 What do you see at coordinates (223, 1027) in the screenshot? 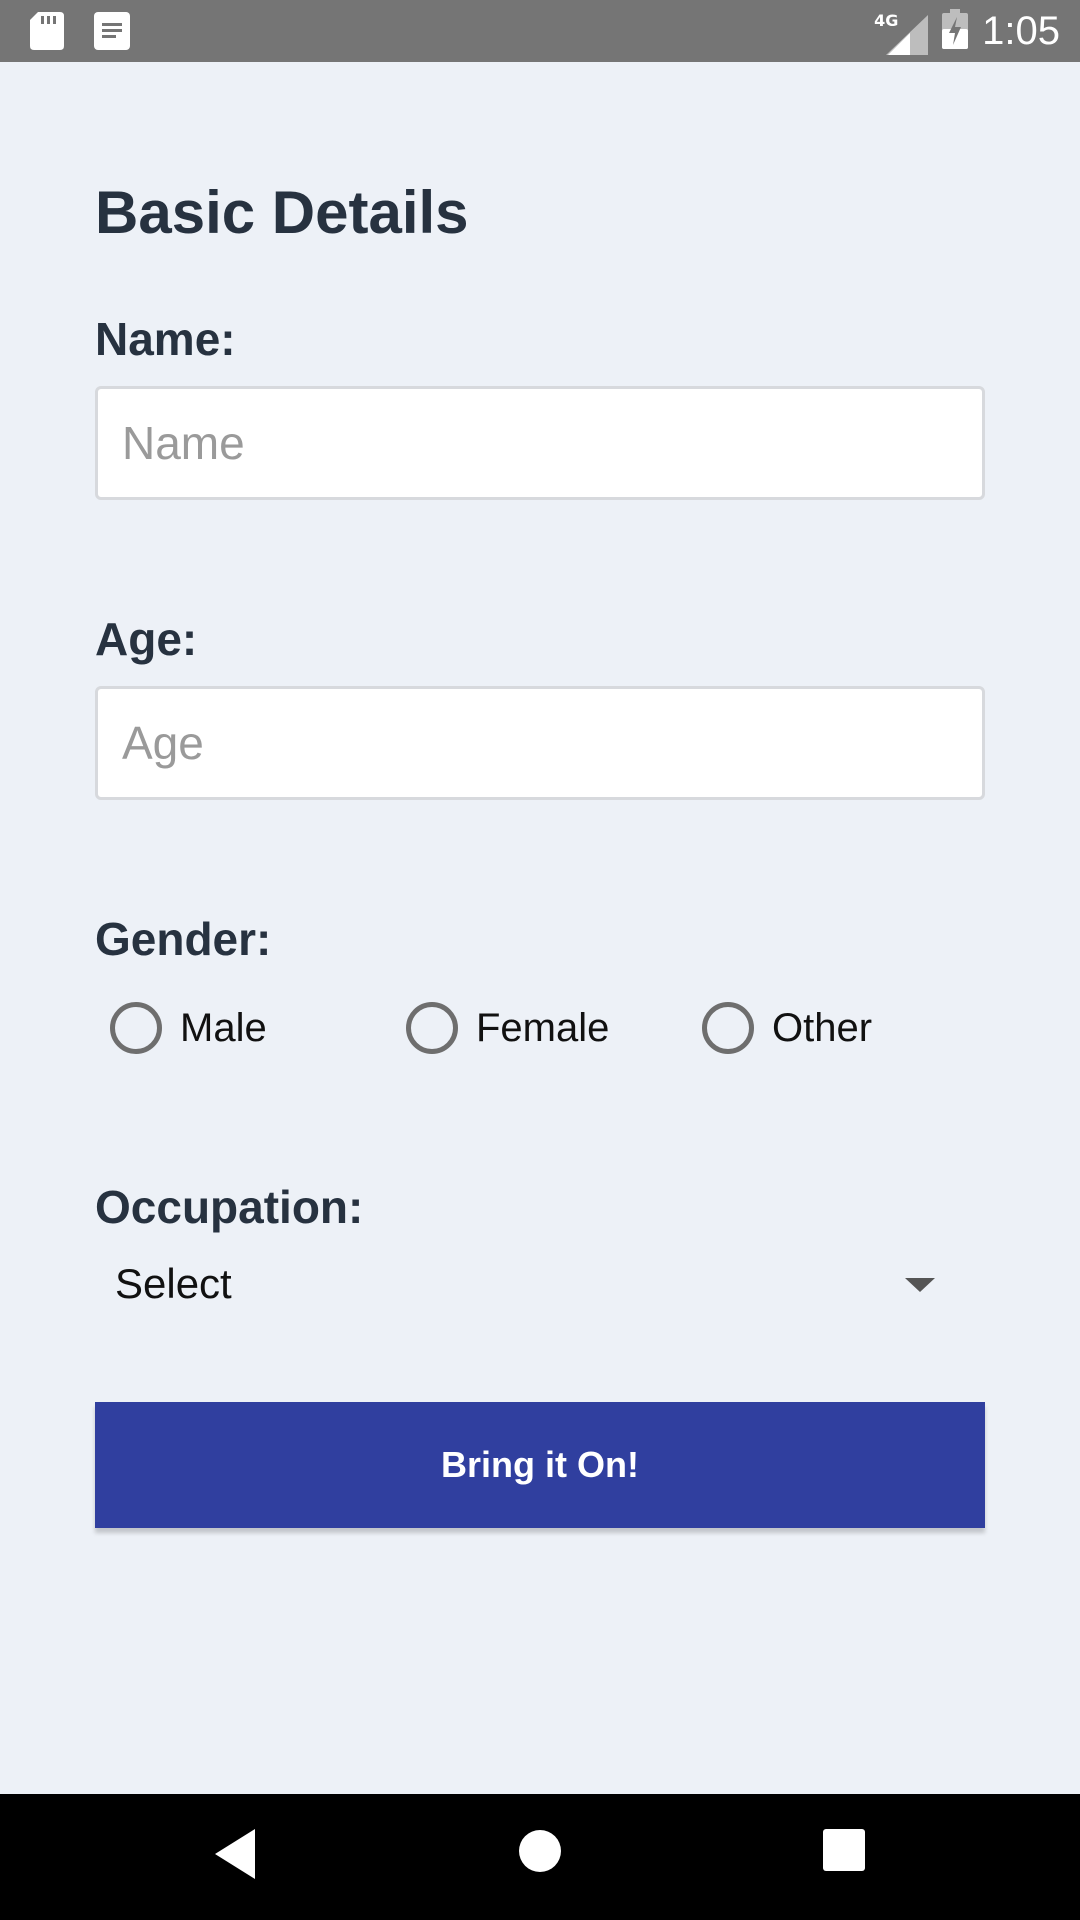
I see `gender-option-label: Male` at bounding box center [223, 1027].